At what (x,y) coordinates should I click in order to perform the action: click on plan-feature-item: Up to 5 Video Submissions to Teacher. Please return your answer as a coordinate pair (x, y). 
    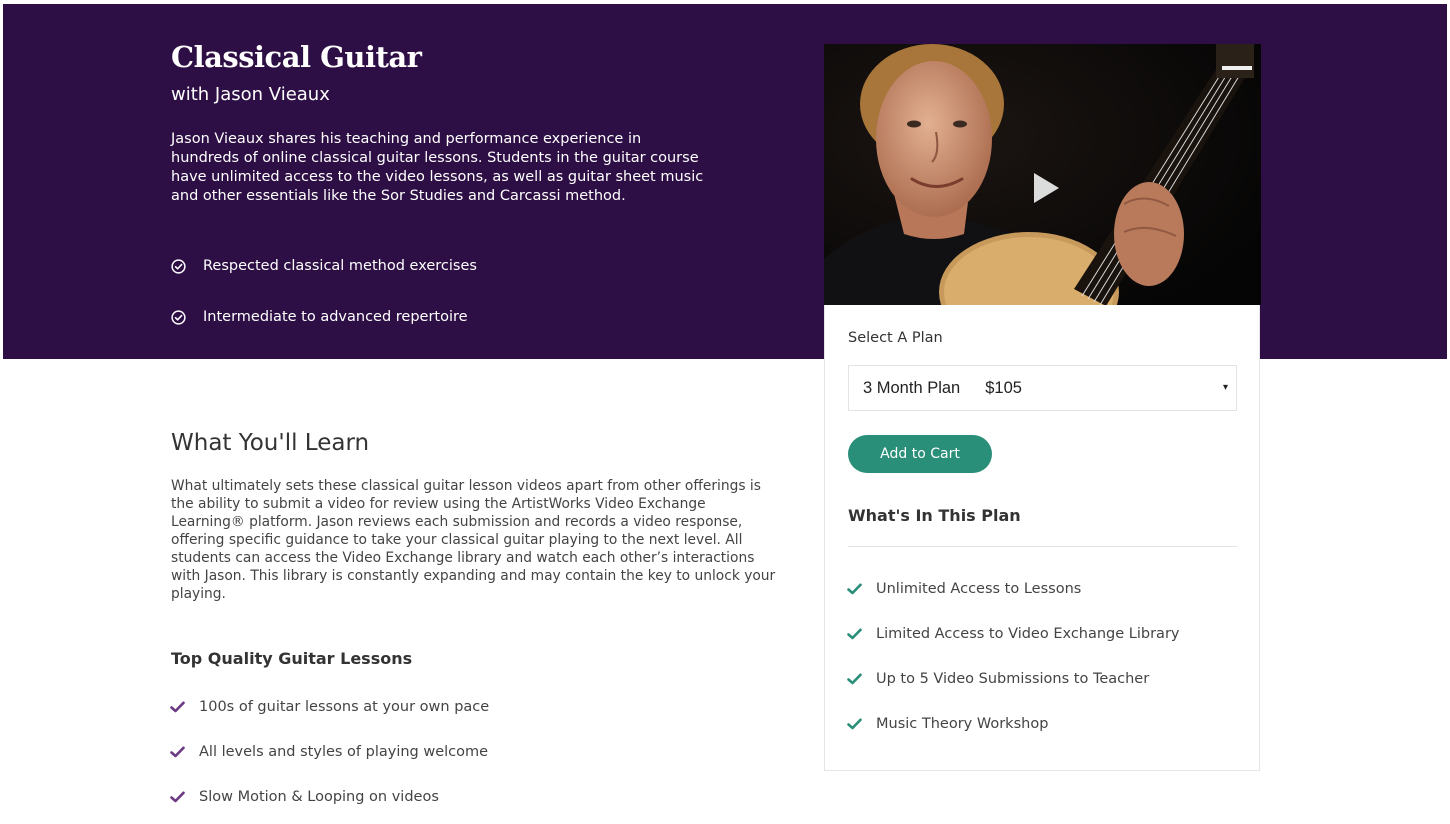
    Looking at the image, I should click on (998, 679).